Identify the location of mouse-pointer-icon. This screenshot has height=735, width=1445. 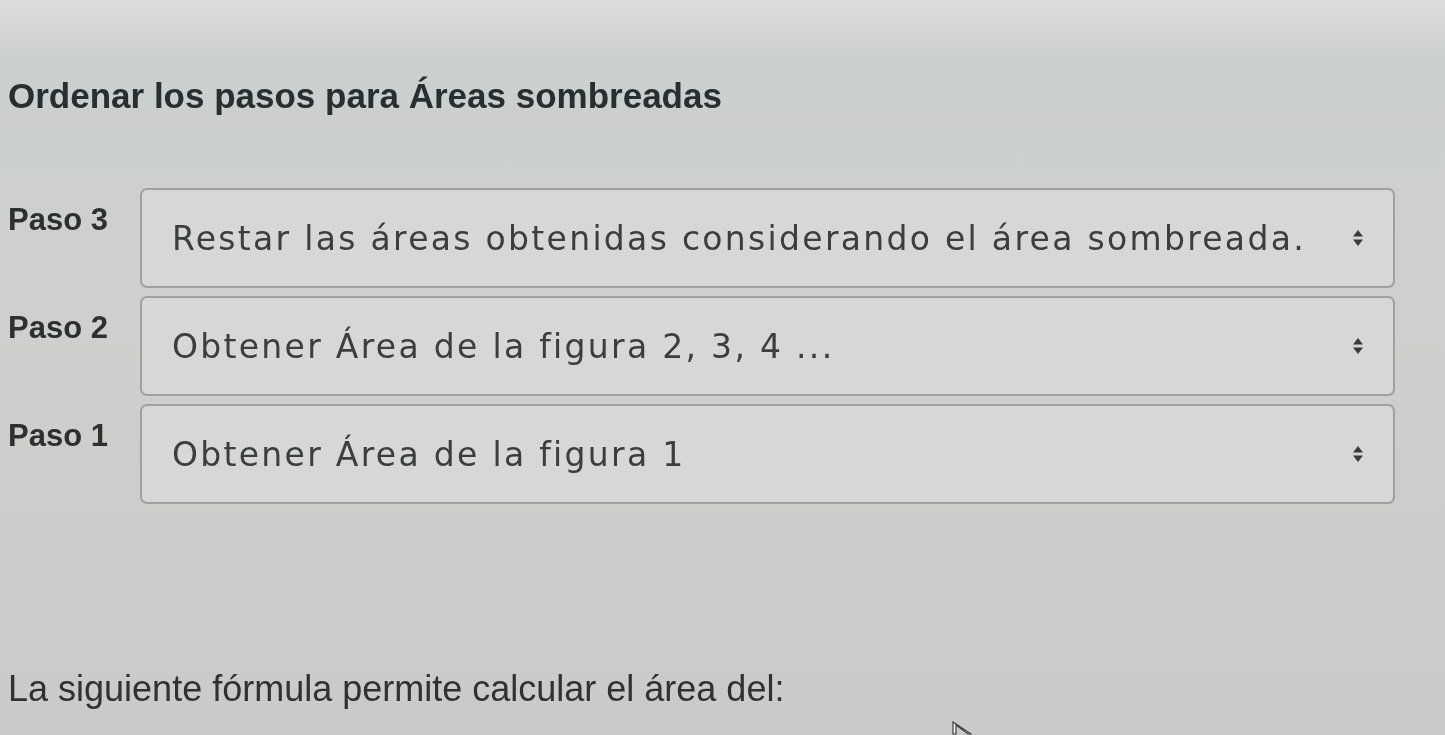
(962, 728).